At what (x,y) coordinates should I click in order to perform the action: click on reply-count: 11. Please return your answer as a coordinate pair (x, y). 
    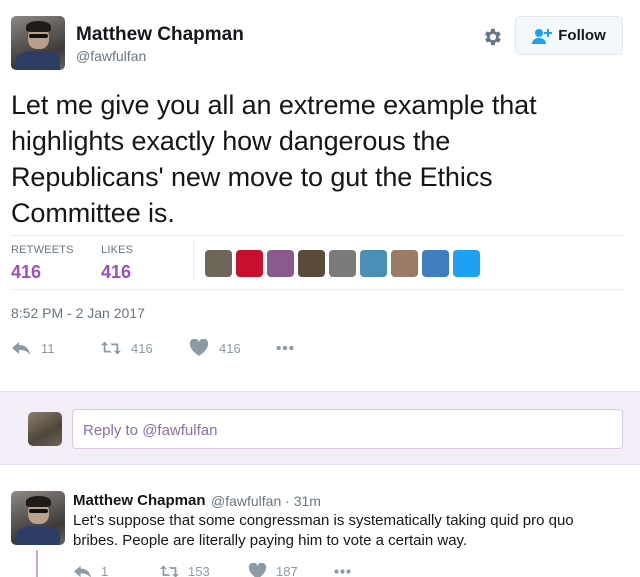
    Looking at the image, I should click on (48, 348).